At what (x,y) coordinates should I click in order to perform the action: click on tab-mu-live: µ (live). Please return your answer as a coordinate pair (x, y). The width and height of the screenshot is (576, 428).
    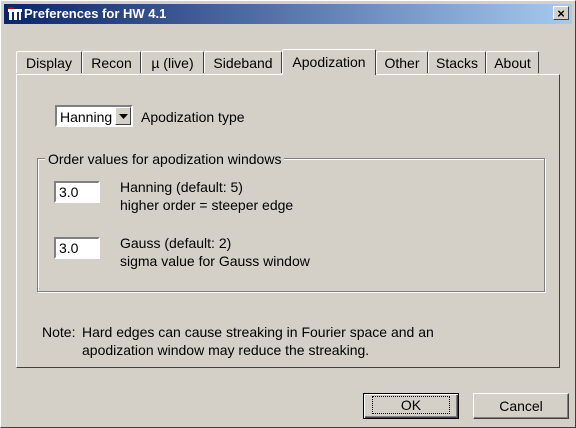
    Looking at the image, I should click on (172, 62).